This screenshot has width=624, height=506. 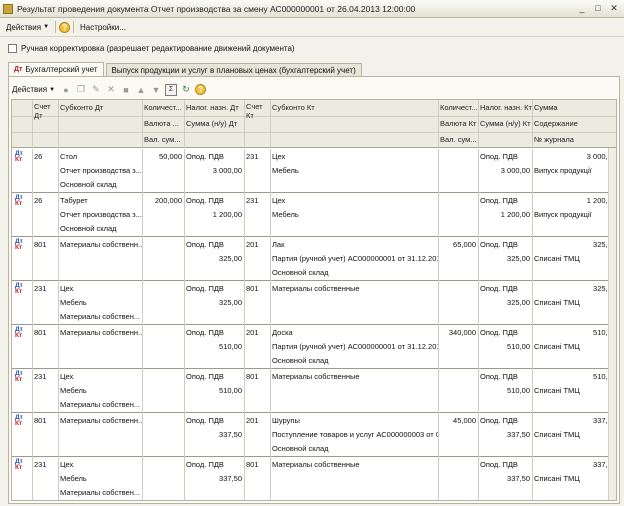 I want to click on kt-cell: 801, so click(x=257, y=464).